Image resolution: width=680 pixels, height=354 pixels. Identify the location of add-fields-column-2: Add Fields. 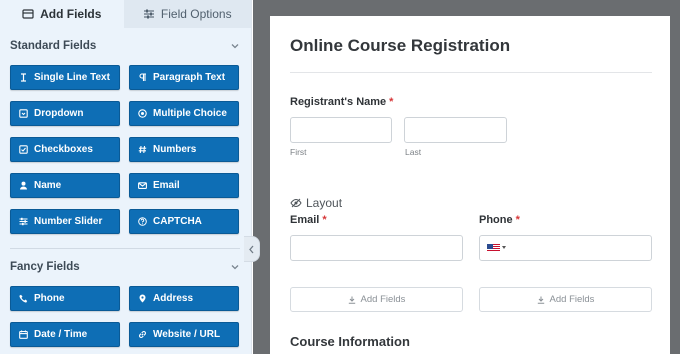
(565, 299).